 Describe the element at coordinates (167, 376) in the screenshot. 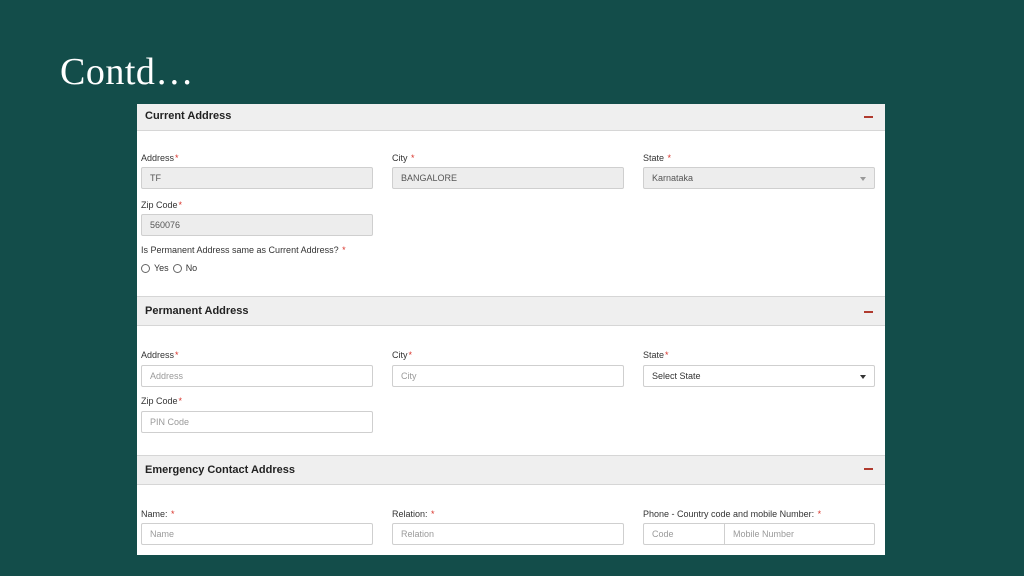

I see `placeholder: Address` at that location.